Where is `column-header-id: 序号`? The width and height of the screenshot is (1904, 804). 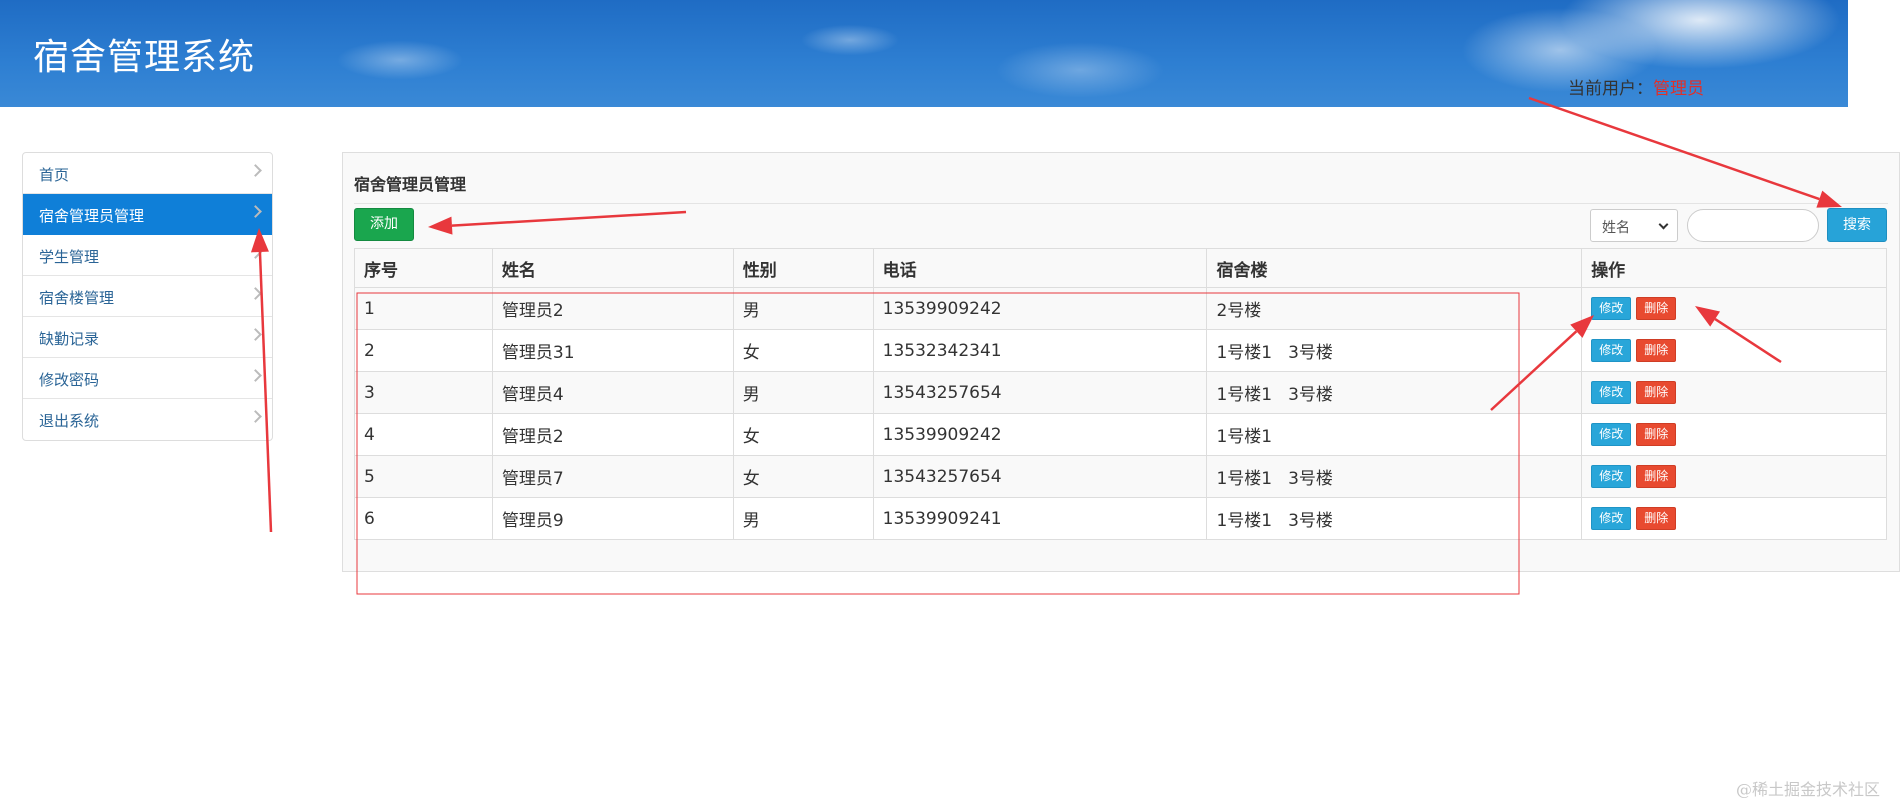
column-header-id: 序号 is located at coordinates (423, 268).